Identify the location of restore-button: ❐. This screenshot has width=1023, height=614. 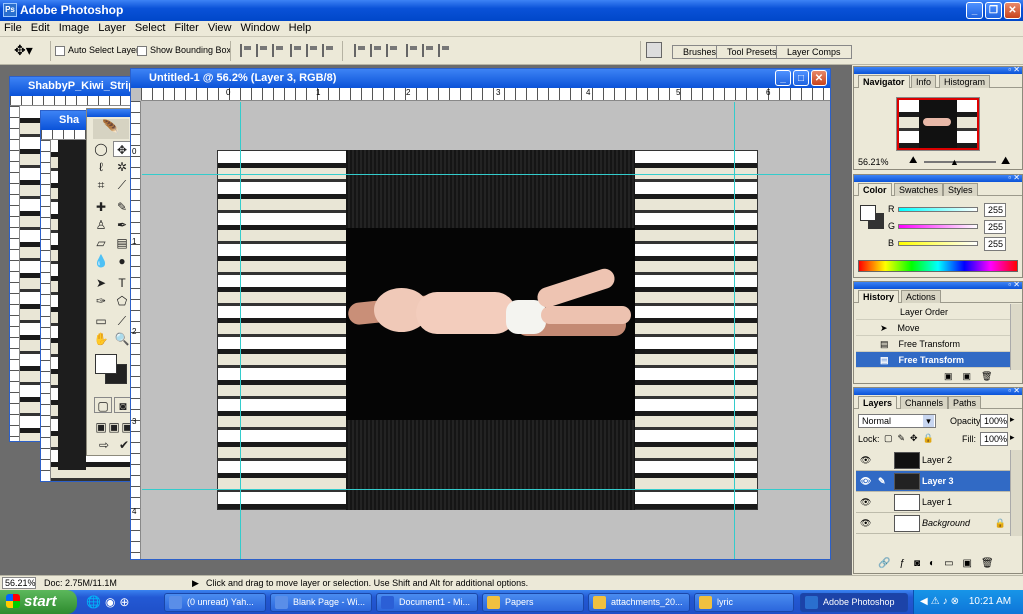
(993, 10).